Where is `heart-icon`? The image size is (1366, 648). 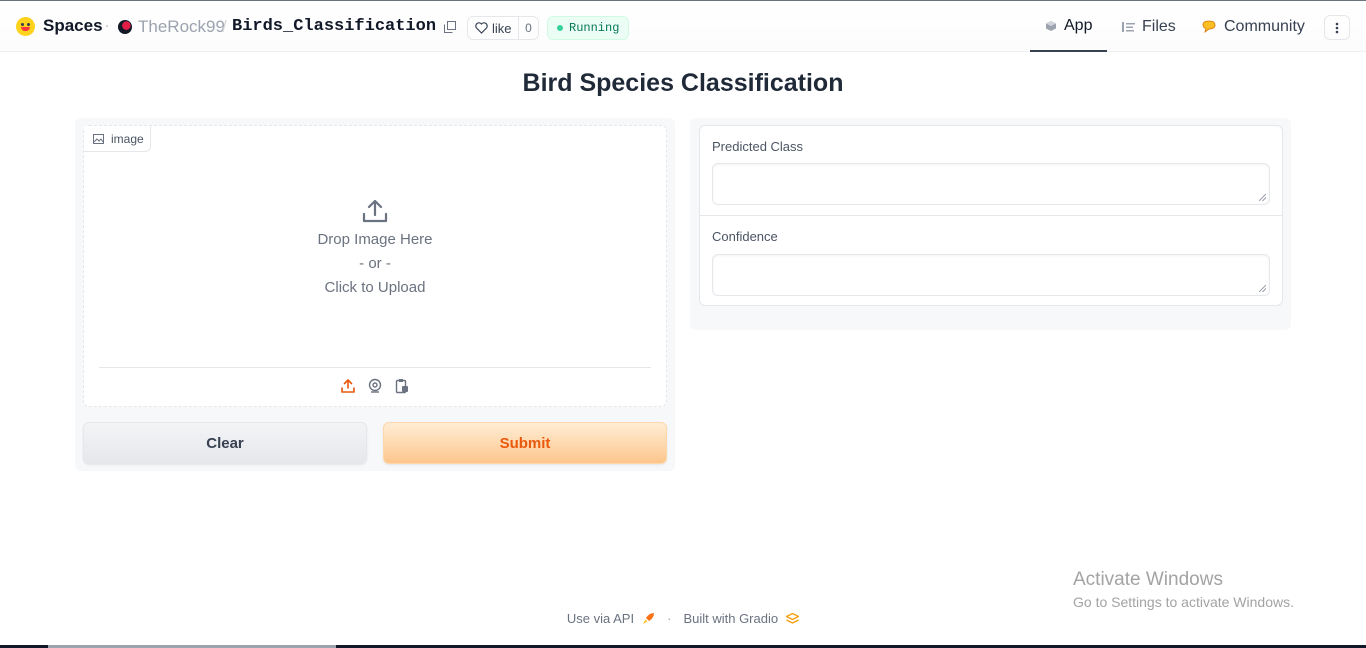
heart-icon is located at coordinates (481, 28).